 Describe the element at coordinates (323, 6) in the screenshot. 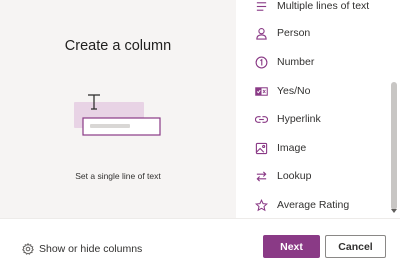

I see `column-type-label: Multiple lines of text` at that location.